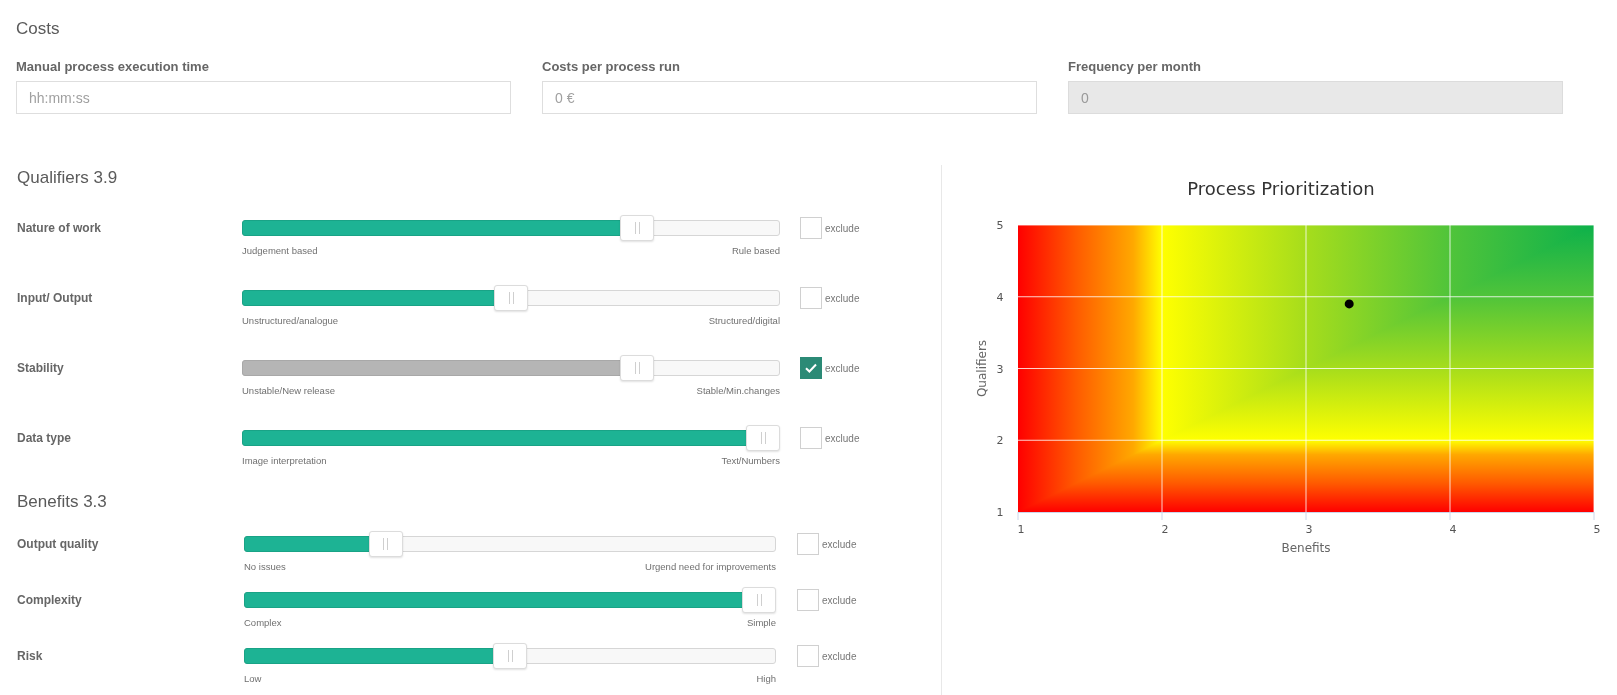 The height and width of the screenshot is (695, 1617). Describe the element at coordinates (49, 600) in the screenshot. I see `criterion-label: Complexity` at that location.